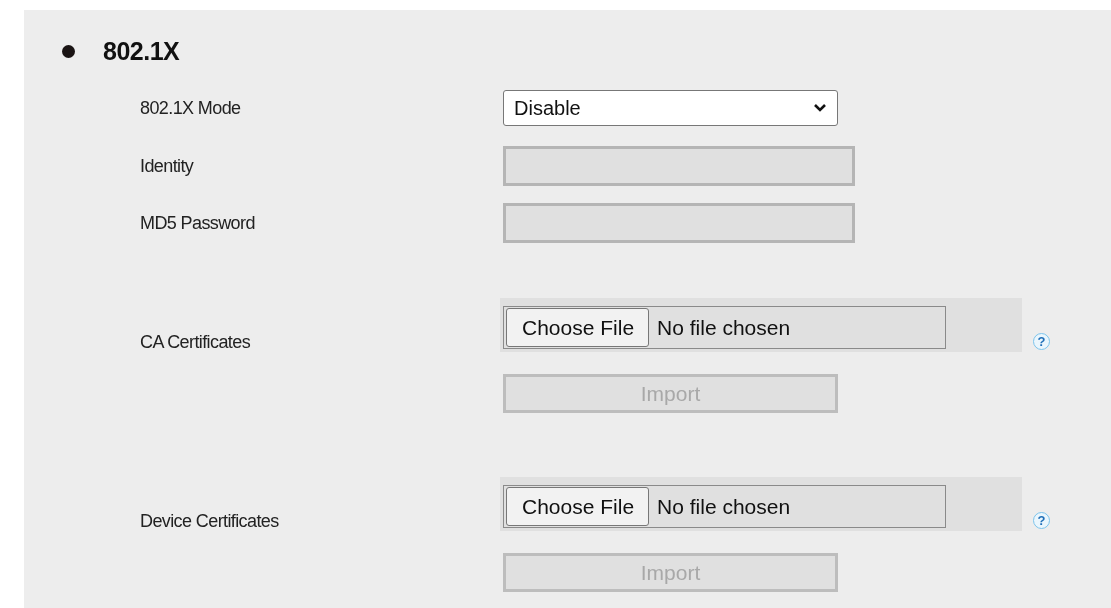 The width and height of the screenshot is (1111, 608). I want to click on section-title: 802.1X, so click(141, 51).